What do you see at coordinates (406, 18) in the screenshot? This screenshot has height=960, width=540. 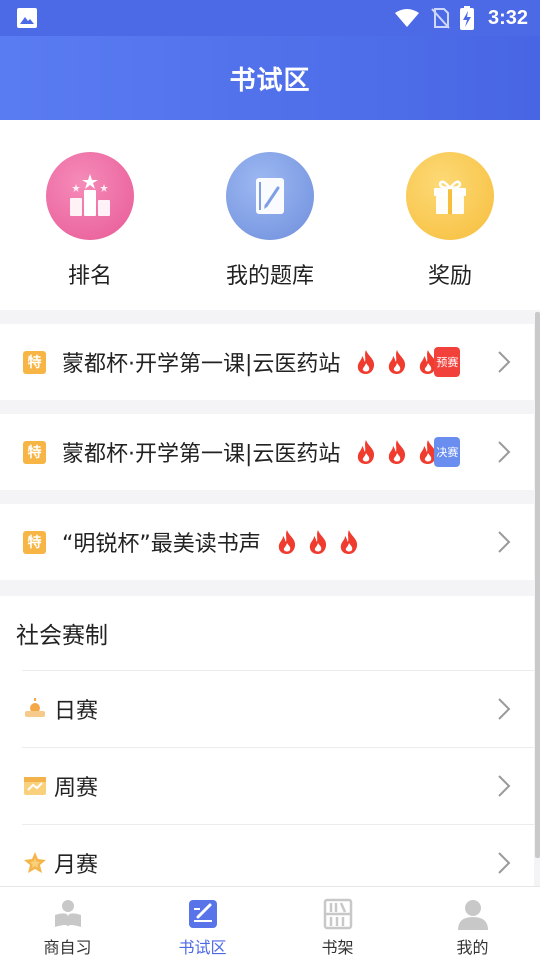 I see `wifi-icon` at bounding box center [406, 18].